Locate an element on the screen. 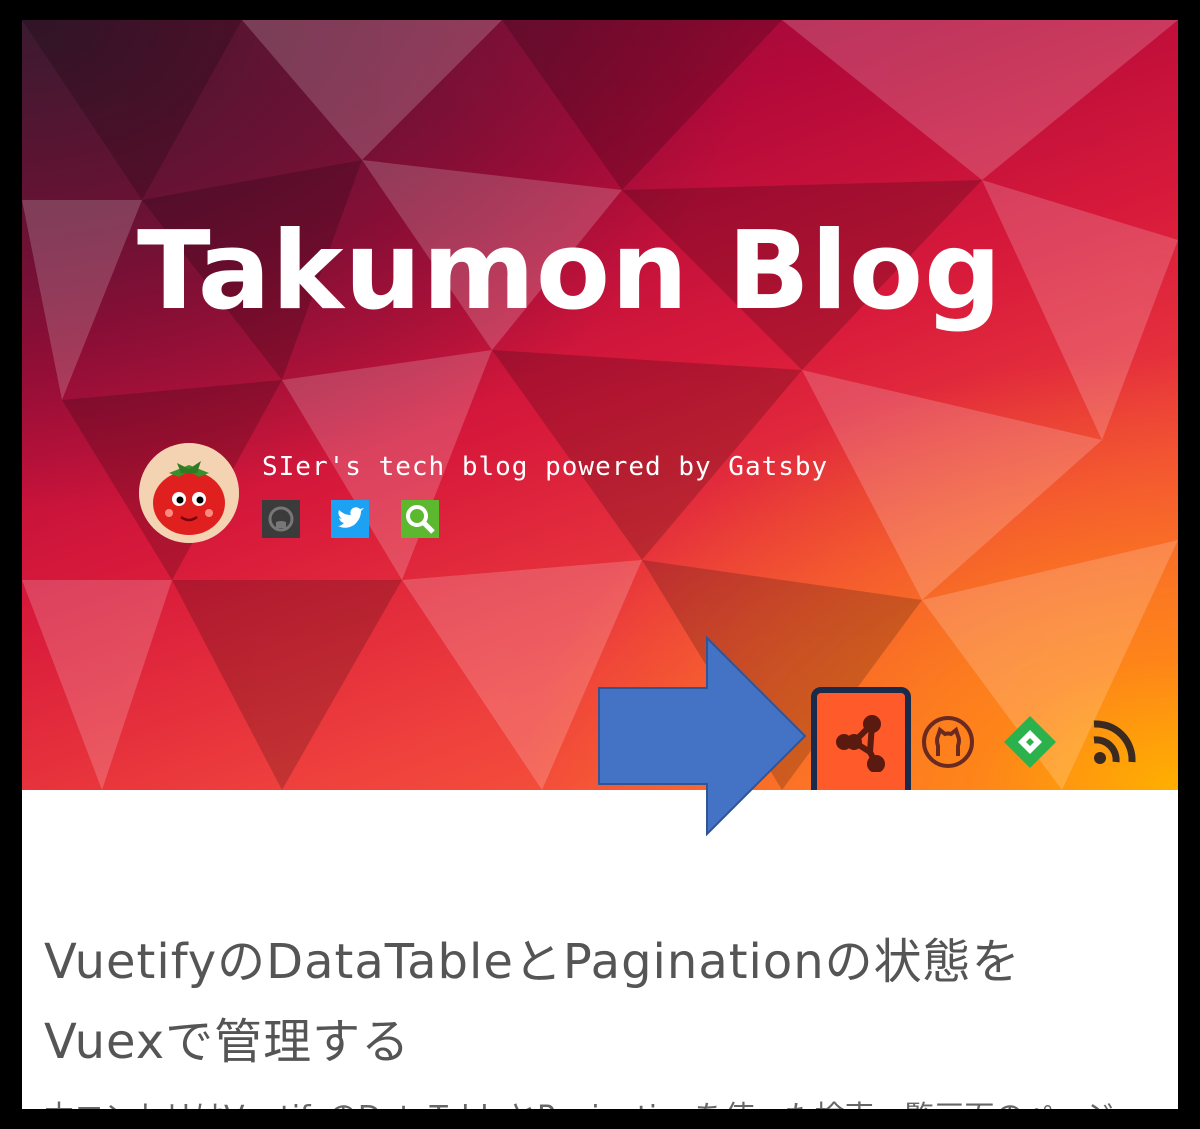 This screenshot has height=1129, width=1200. pointer-arrow is located at coordinates (702, 736).